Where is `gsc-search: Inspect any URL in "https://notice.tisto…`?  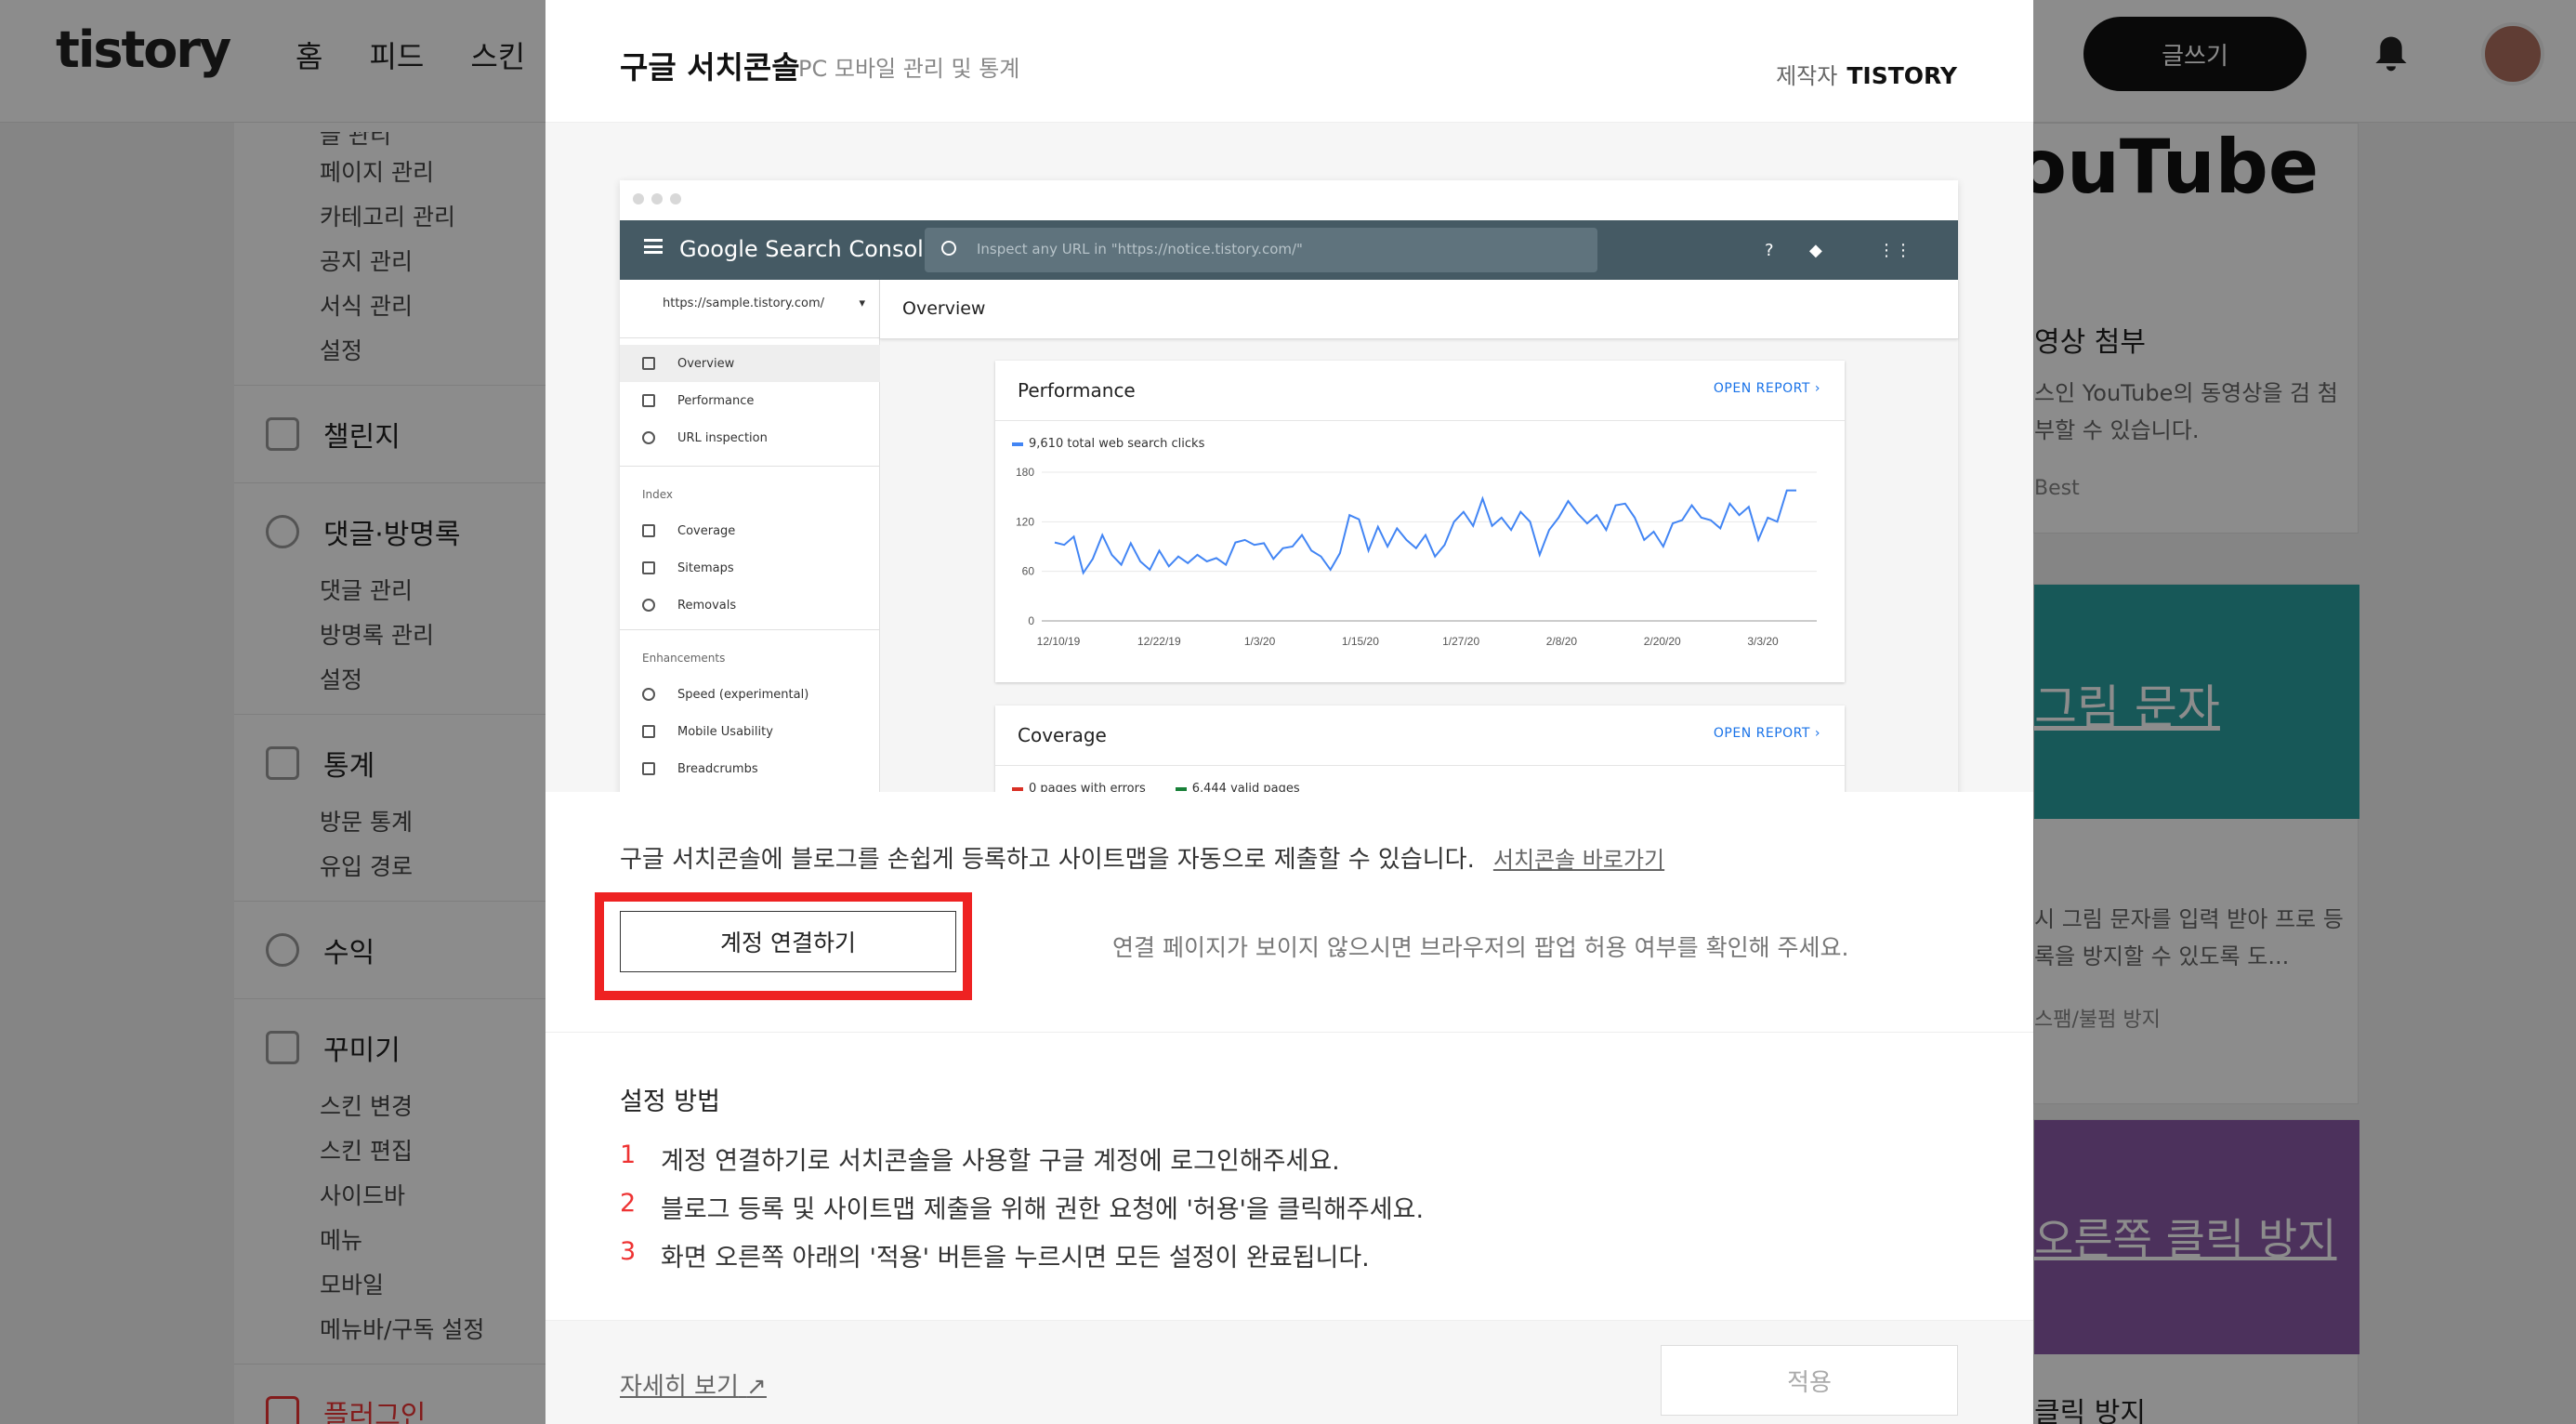
gsc-search: Inspect any URL in "https://notice.tisto… is located at coordinates (1261, 250).